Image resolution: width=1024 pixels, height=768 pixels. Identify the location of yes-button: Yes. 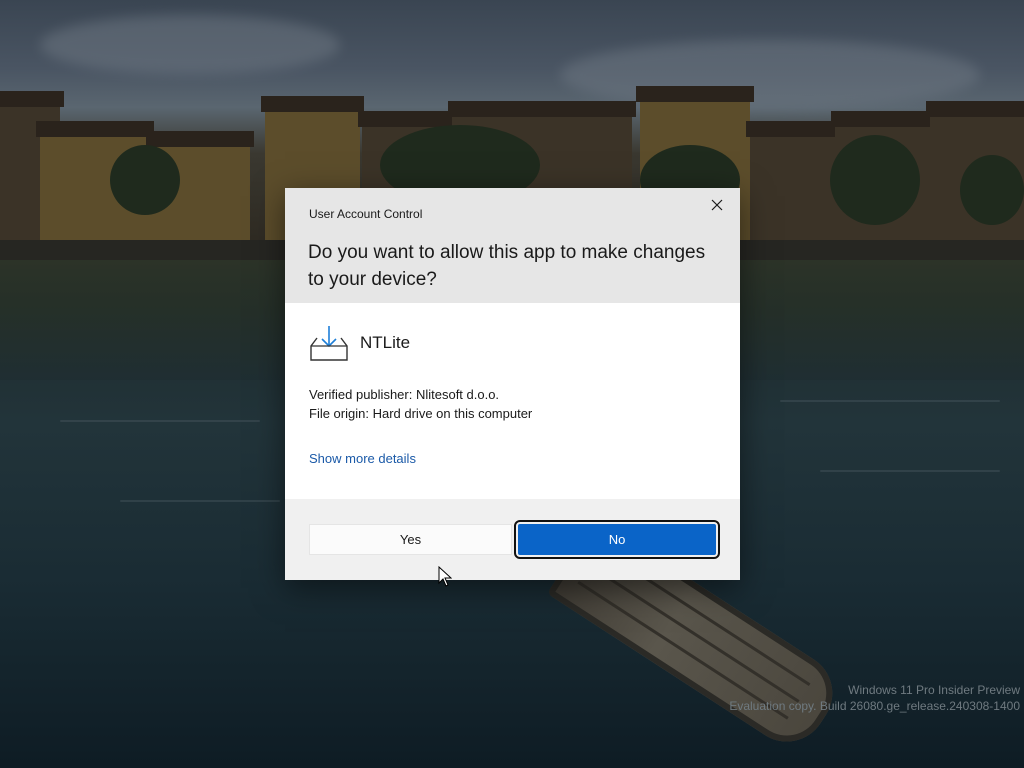
(410, 539).